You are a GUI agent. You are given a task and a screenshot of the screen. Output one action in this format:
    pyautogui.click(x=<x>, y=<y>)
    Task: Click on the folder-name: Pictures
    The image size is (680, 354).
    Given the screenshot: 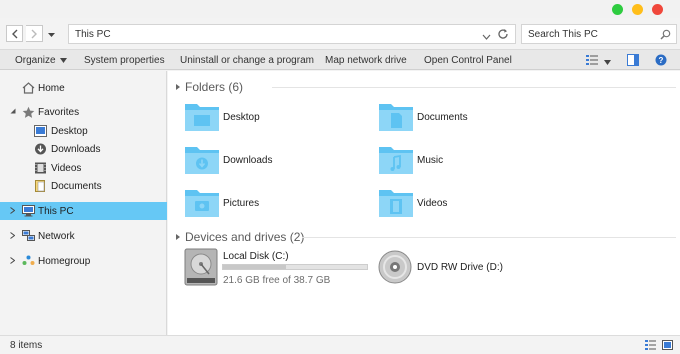 What is the action you would take?
    pyautogui.click(x=241, y=203)
    